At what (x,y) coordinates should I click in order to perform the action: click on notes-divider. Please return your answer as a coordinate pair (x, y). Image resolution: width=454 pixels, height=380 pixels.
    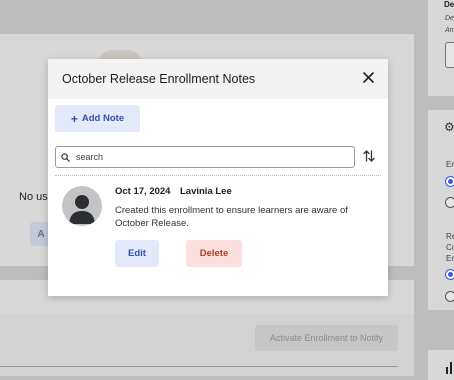
    Looking at the image, I should click on (218, 176).